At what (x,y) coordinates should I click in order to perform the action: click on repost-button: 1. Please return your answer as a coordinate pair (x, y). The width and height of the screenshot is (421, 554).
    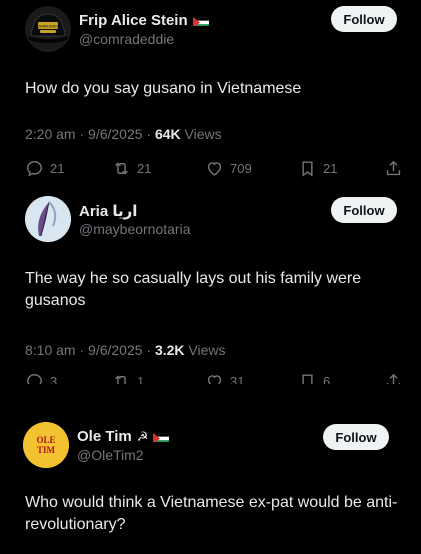
    Looking at the image, I should click on (128, 378).